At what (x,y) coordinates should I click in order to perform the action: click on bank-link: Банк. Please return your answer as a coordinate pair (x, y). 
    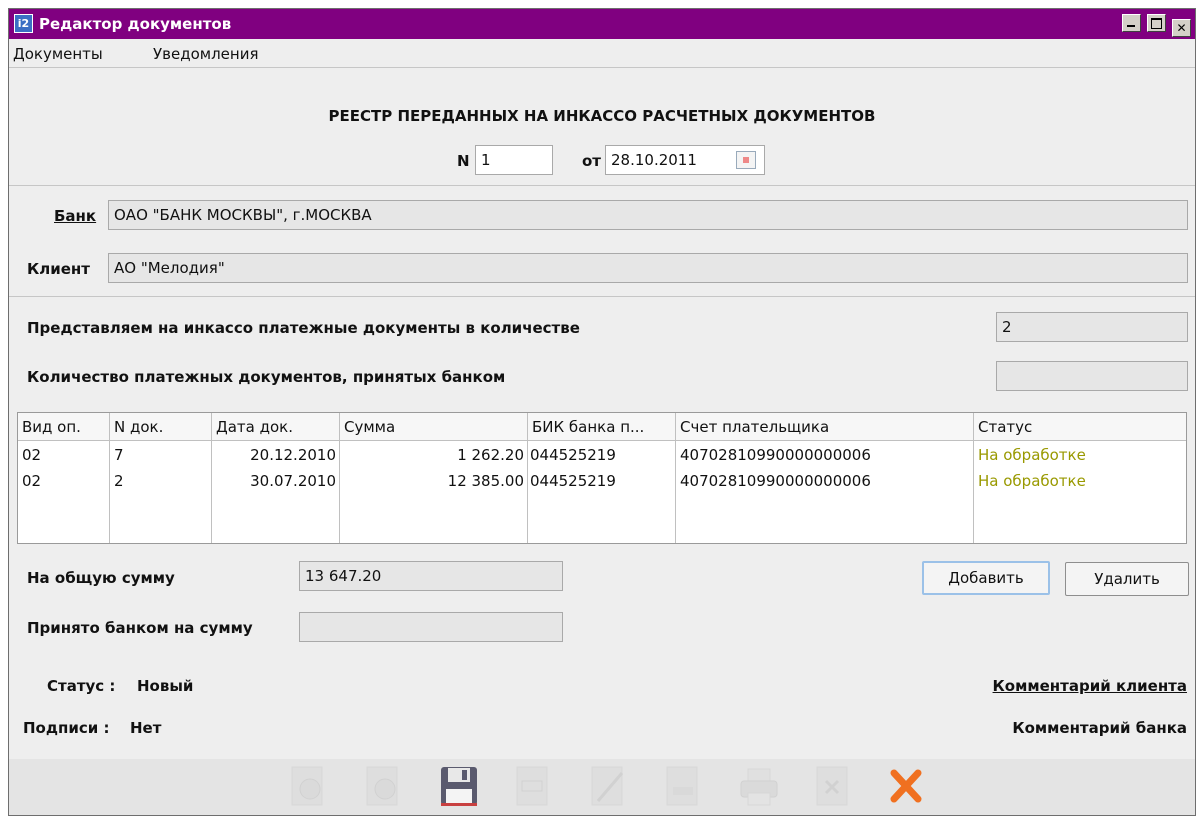
    Looking at the image, I should click on (75, 216).